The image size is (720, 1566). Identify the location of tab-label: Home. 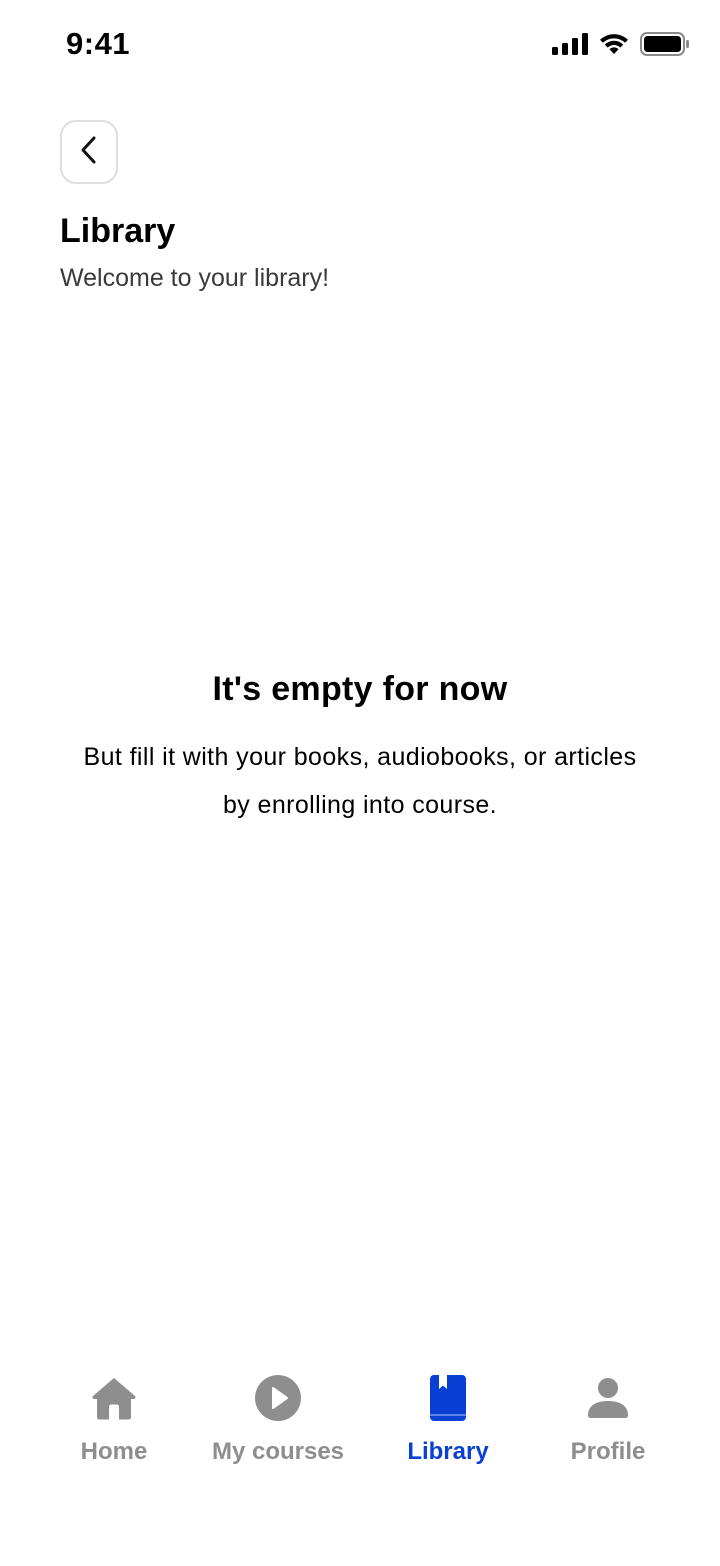
(114, 1451).